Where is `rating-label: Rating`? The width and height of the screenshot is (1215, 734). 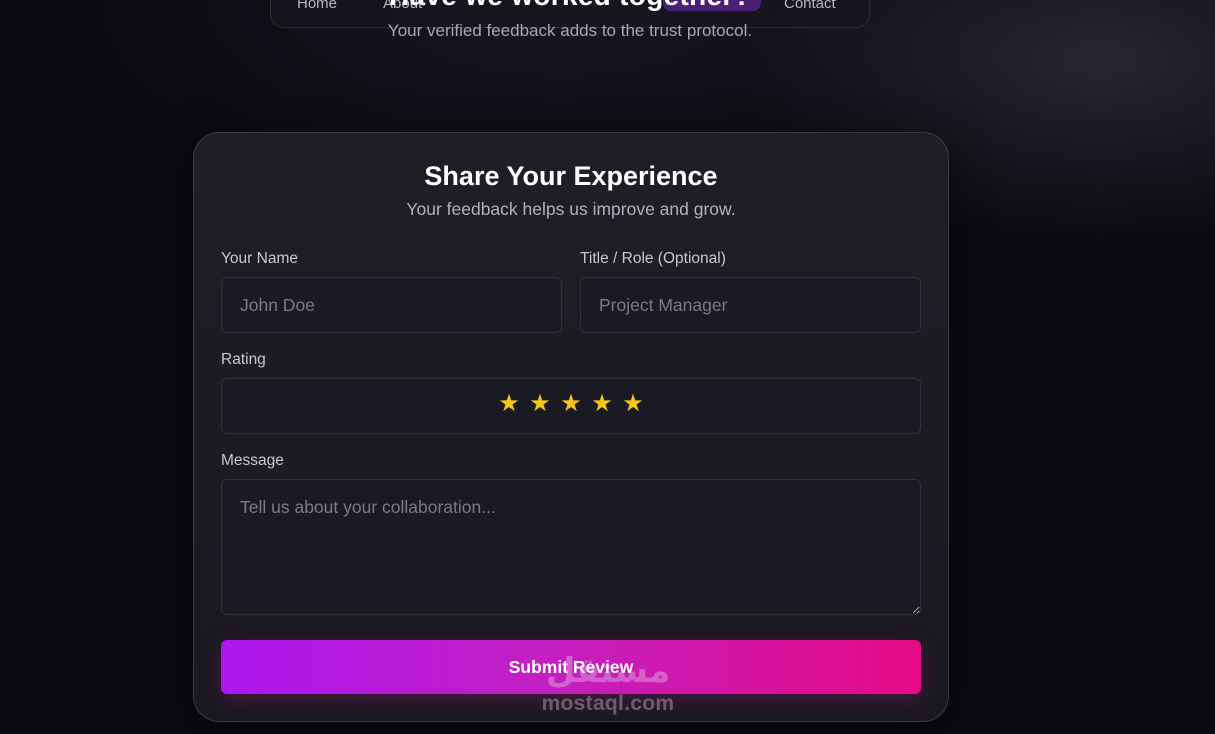
rating-label: Rating is located at coordinates (243, 359).